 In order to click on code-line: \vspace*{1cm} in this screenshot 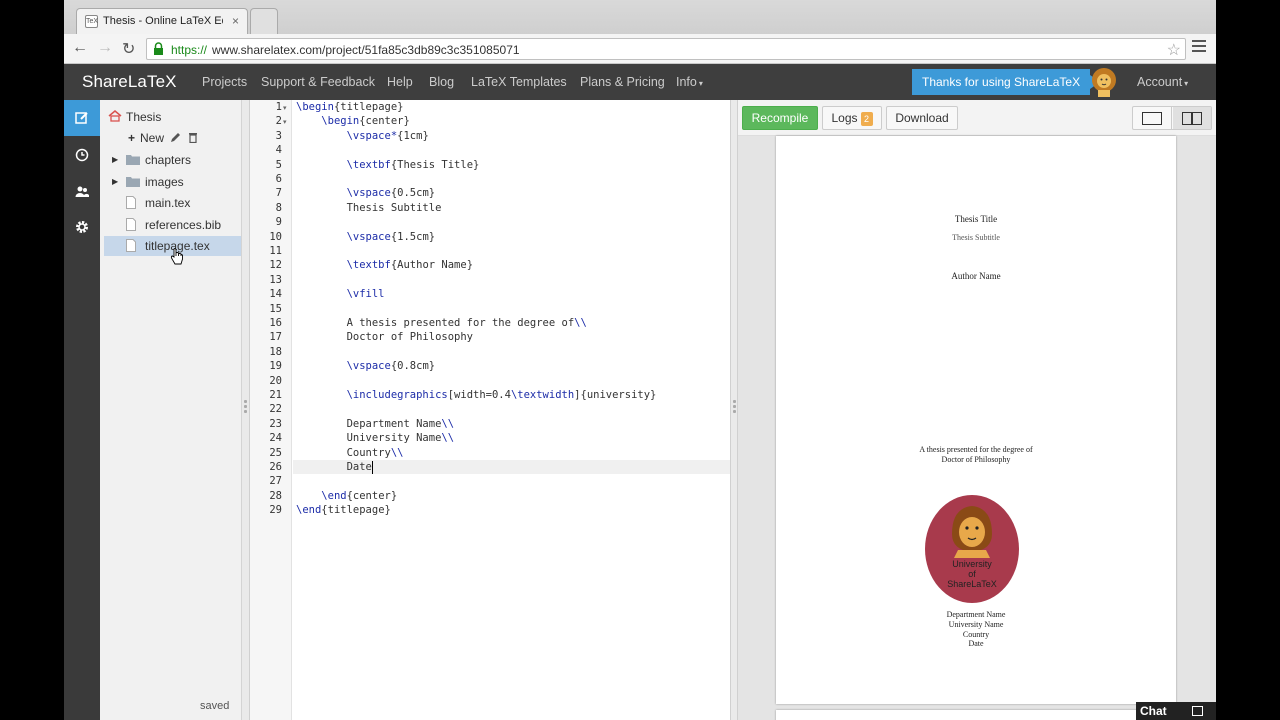, I will do `click(387, 135)`.